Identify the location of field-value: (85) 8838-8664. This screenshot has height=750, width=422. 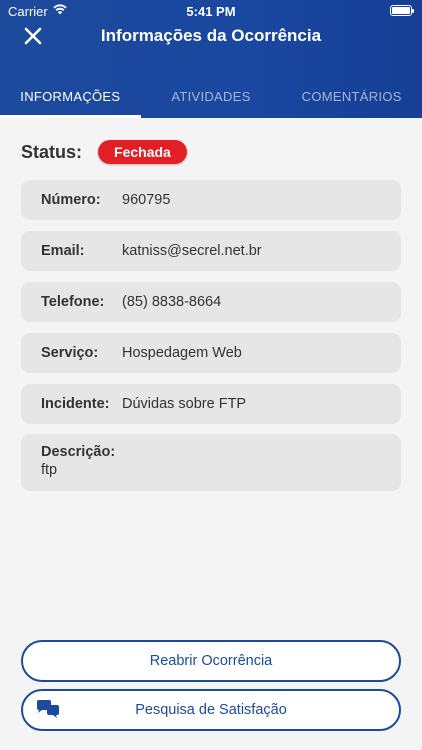
(172, 302).